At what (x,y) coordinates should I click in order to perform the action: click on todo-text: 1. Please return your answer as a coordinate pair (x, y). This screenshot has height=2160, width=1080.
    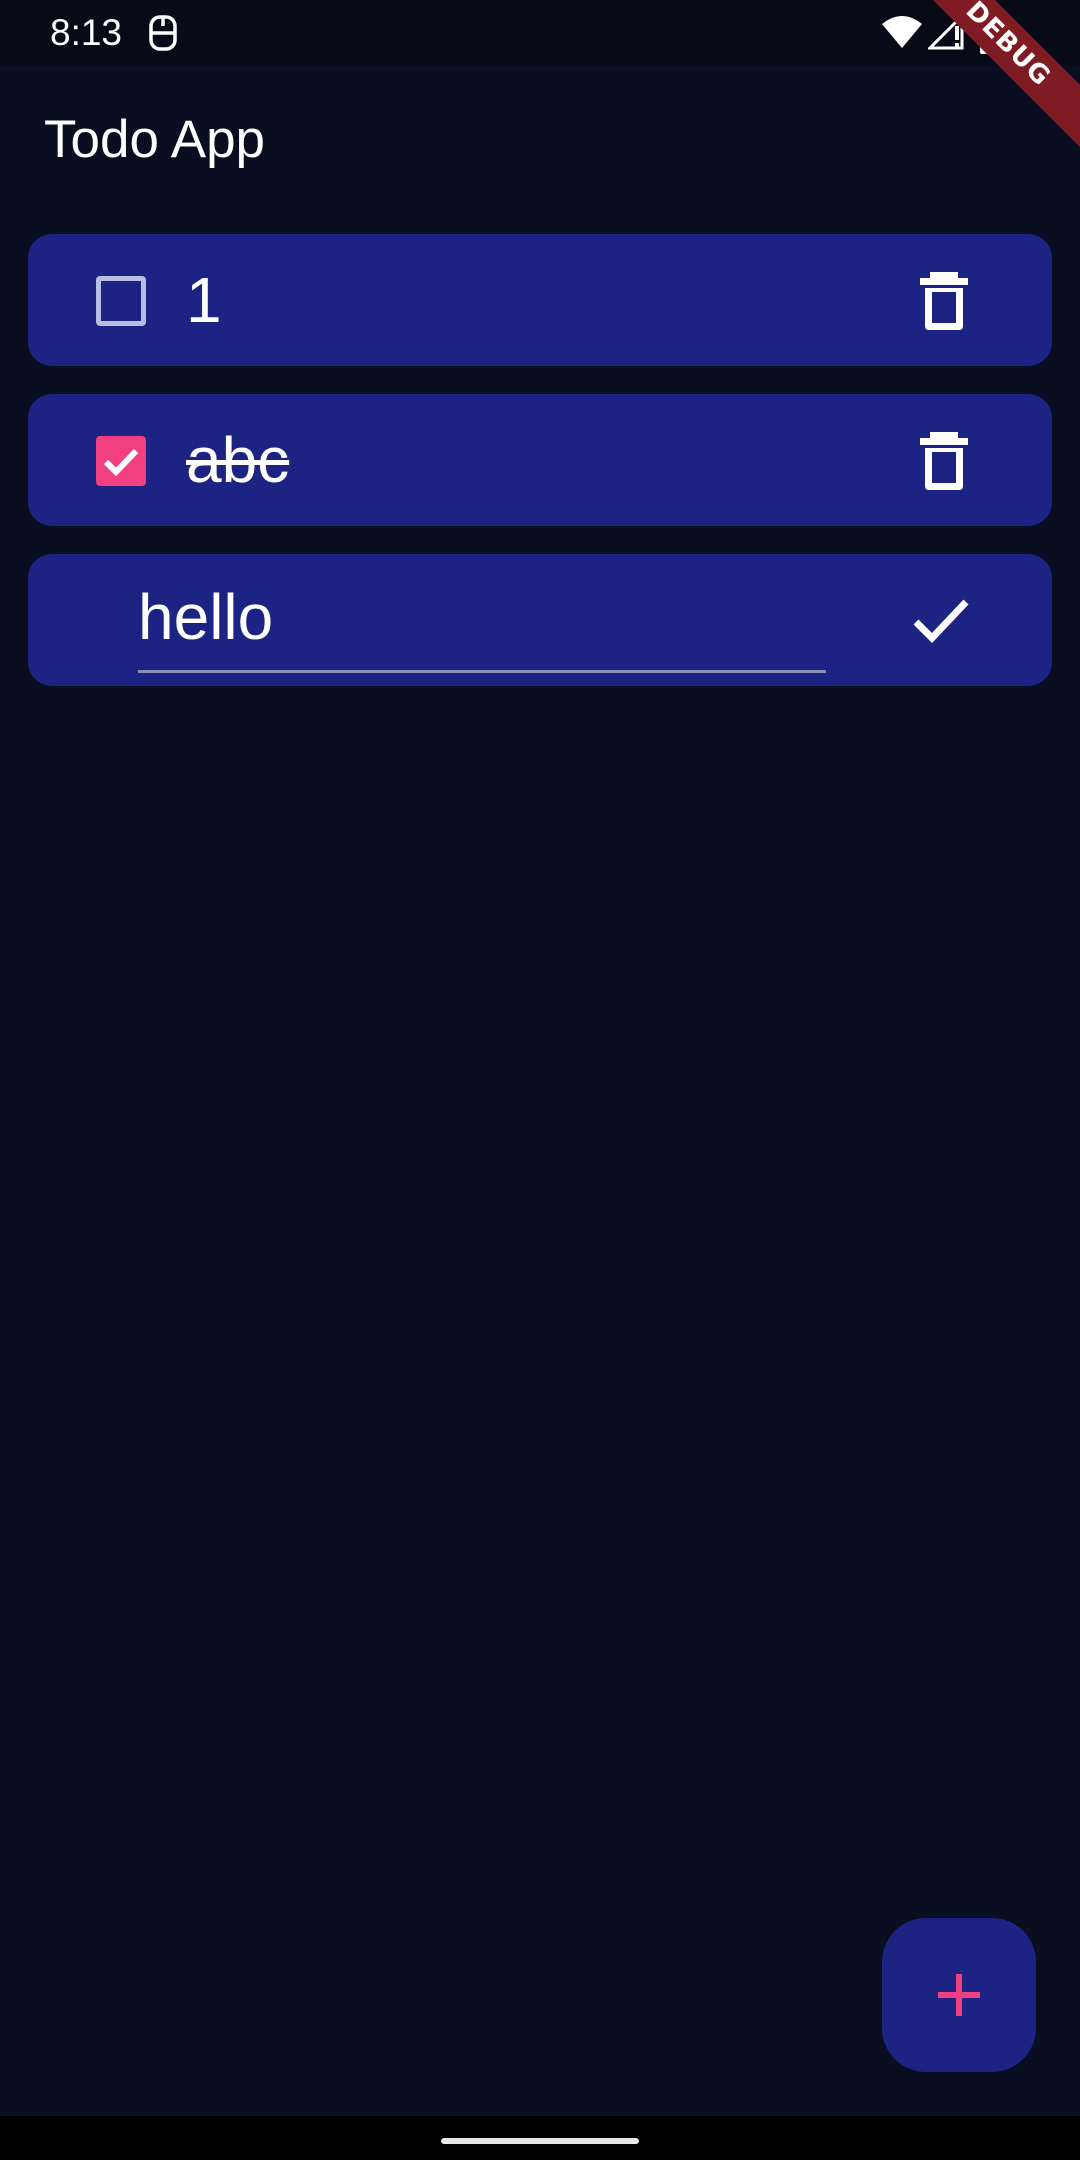
    Looking at the image, I should click on (204, 300).